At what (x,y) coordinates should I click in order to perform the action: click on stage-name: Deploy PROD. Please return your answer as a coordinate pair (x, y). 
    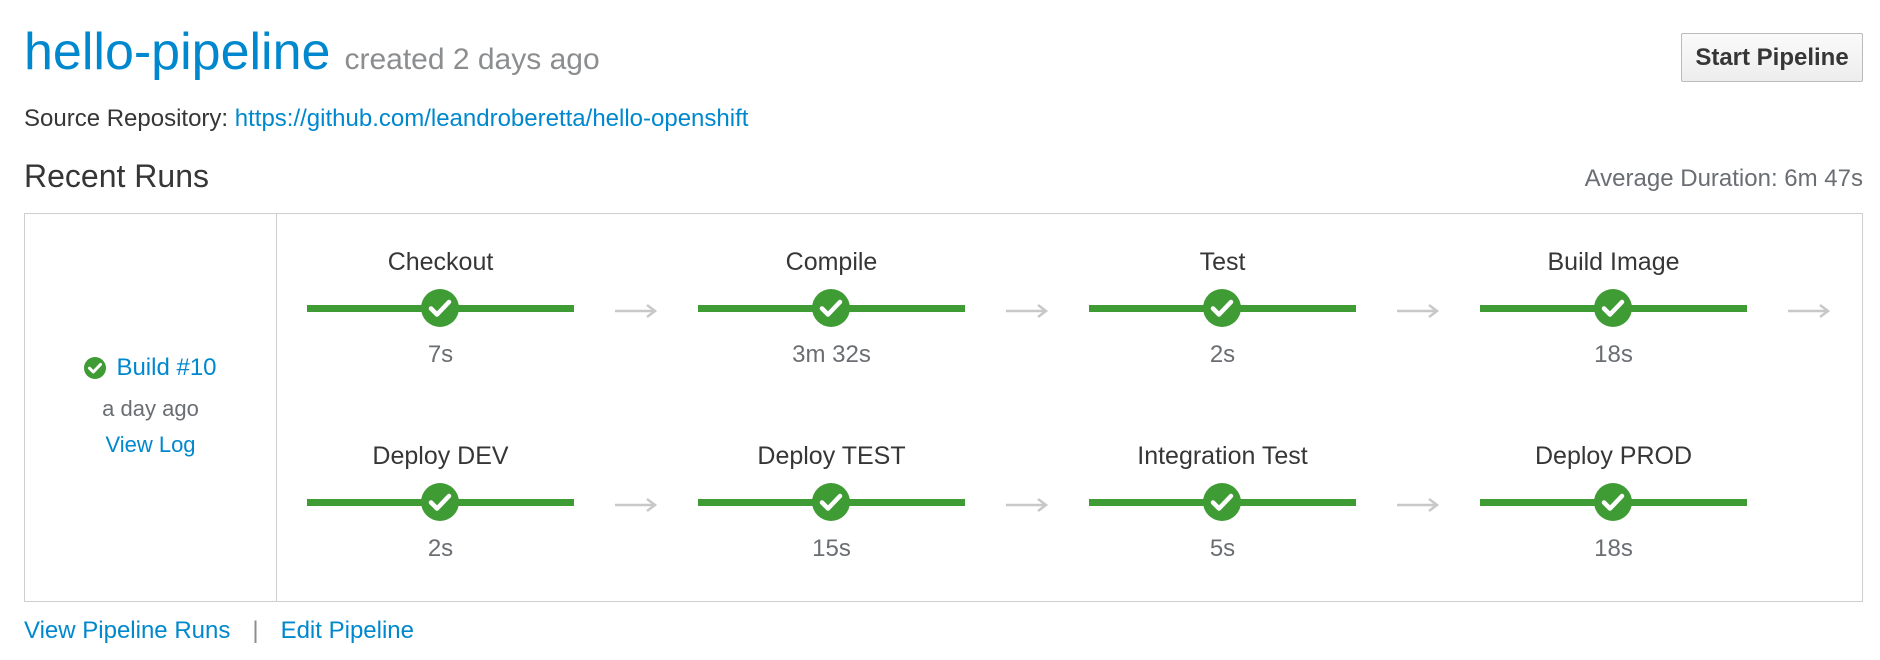
    Looking at the image, I should click on (1613, 456).